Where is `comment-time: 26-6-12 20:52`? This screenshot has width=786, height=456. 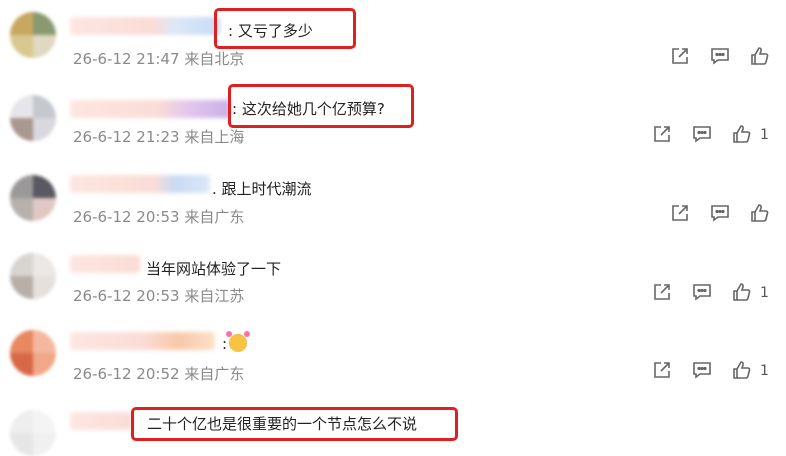 comment-time: 26-6-12 20:52 is located at coordinates (126, 374).